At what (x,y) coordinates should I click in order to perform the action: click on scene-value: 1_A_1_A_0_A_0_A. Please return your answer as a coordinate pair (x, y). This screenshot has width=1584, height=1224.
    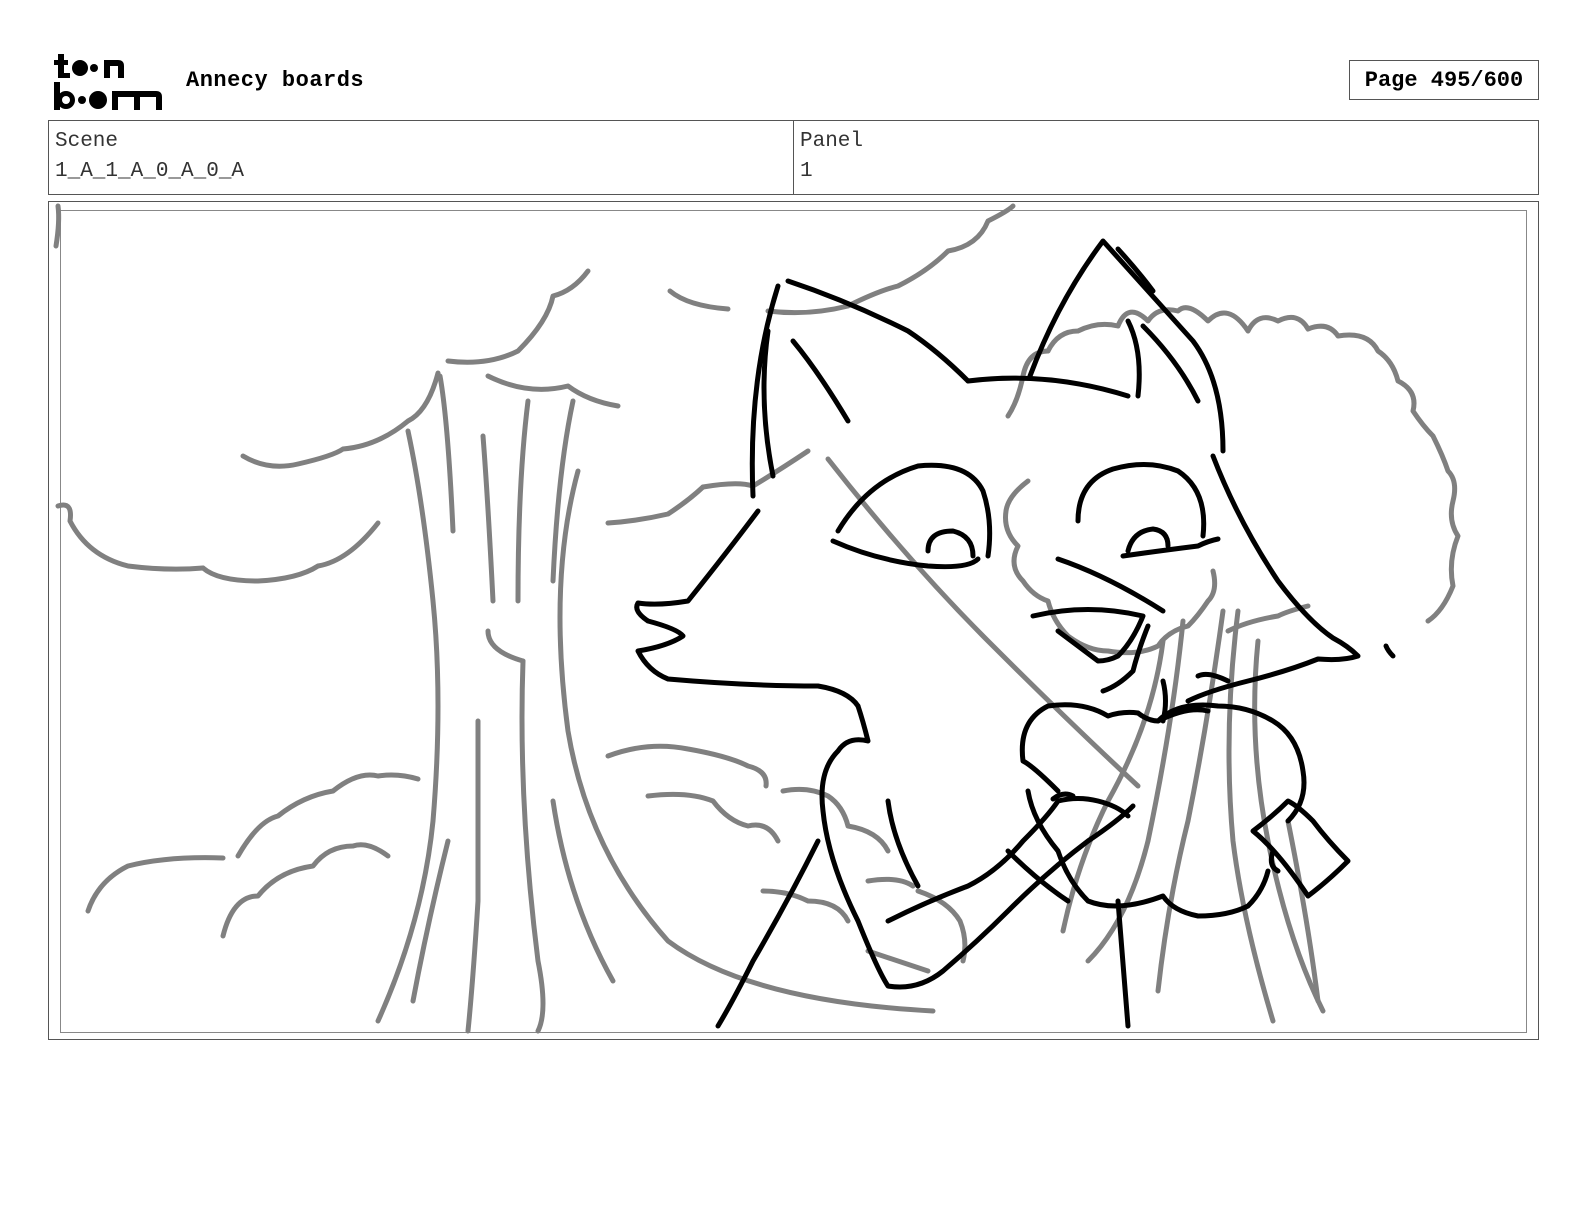
    Looking at the image, I should click on (150, 171).